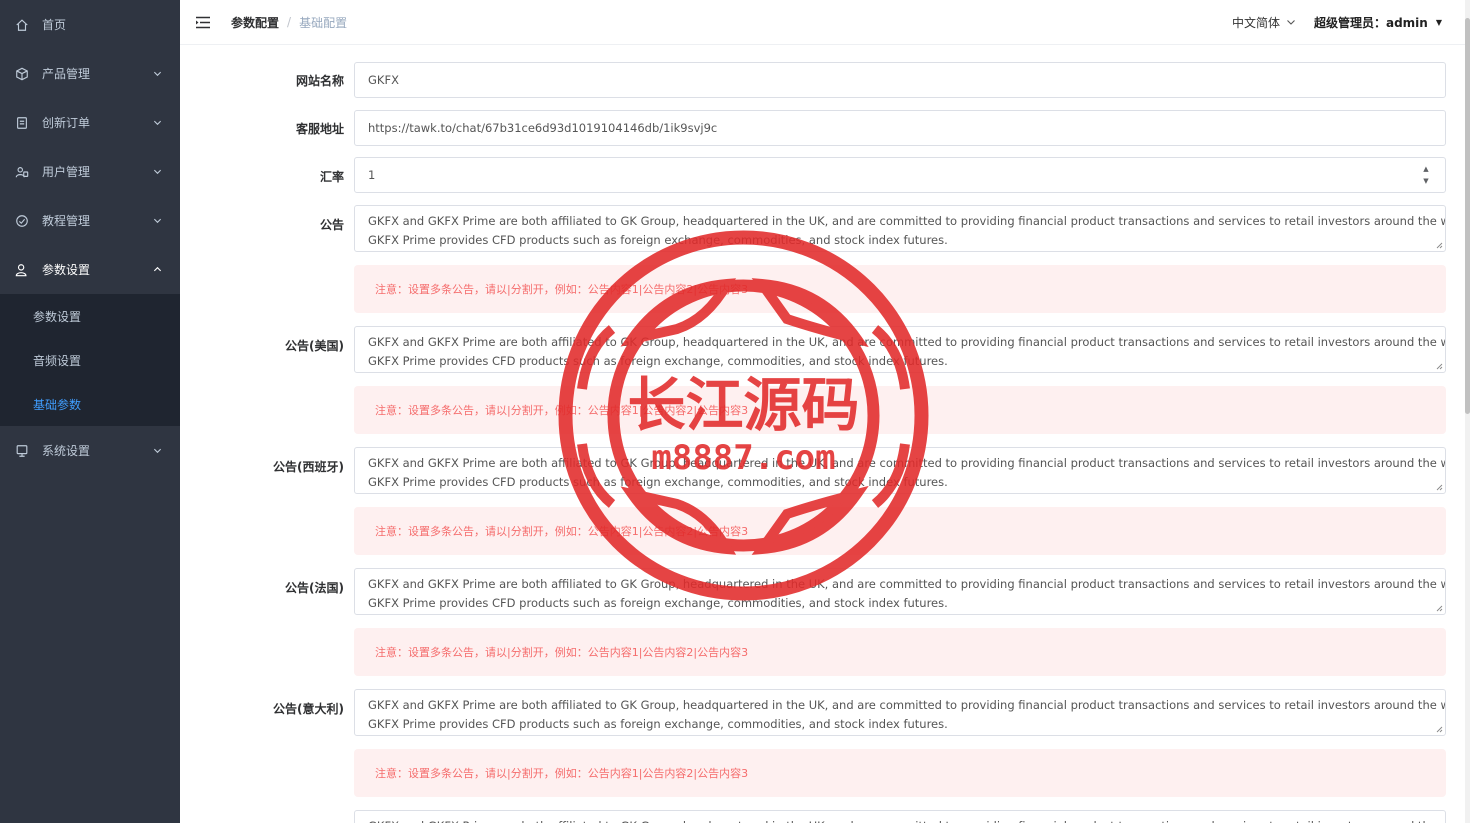 The height and width of the screenshot is (823, 1470). What do you see at coordinates (66, 270) in the screenshot?
I see `sidebar-item-label: 参数设置` at bounding box center [66, 270].